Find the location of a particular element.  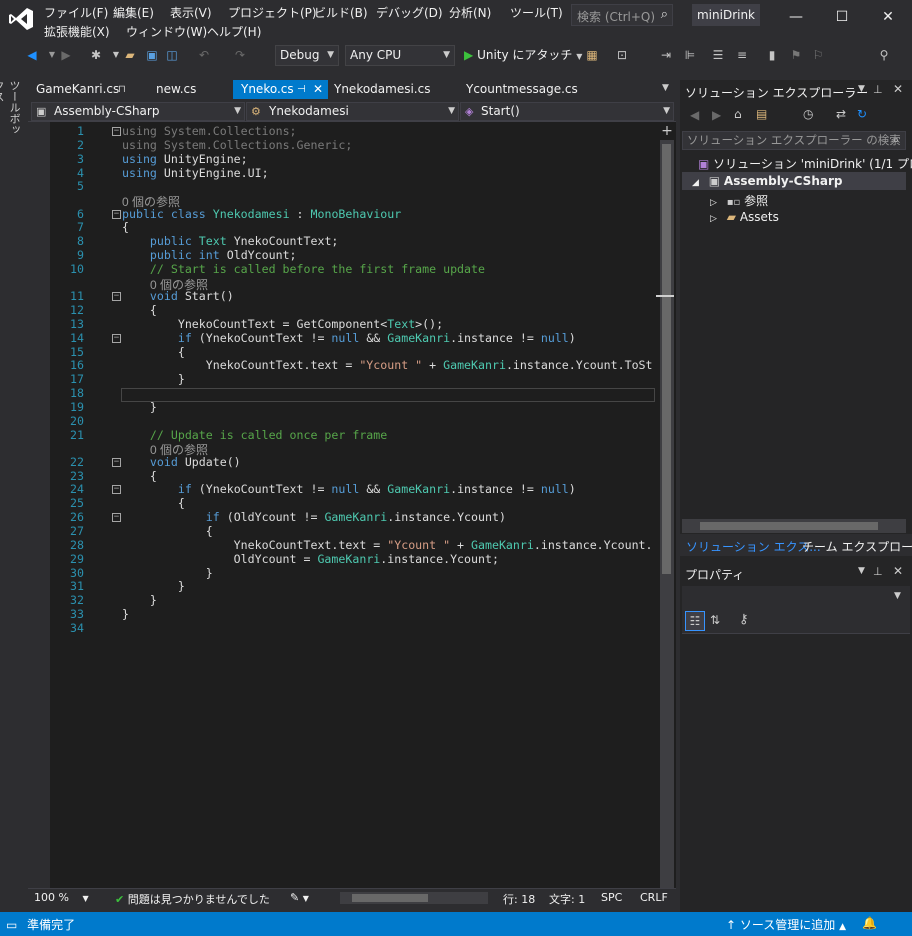

search-icon: ⌕ is located at coordinates (896, 140).